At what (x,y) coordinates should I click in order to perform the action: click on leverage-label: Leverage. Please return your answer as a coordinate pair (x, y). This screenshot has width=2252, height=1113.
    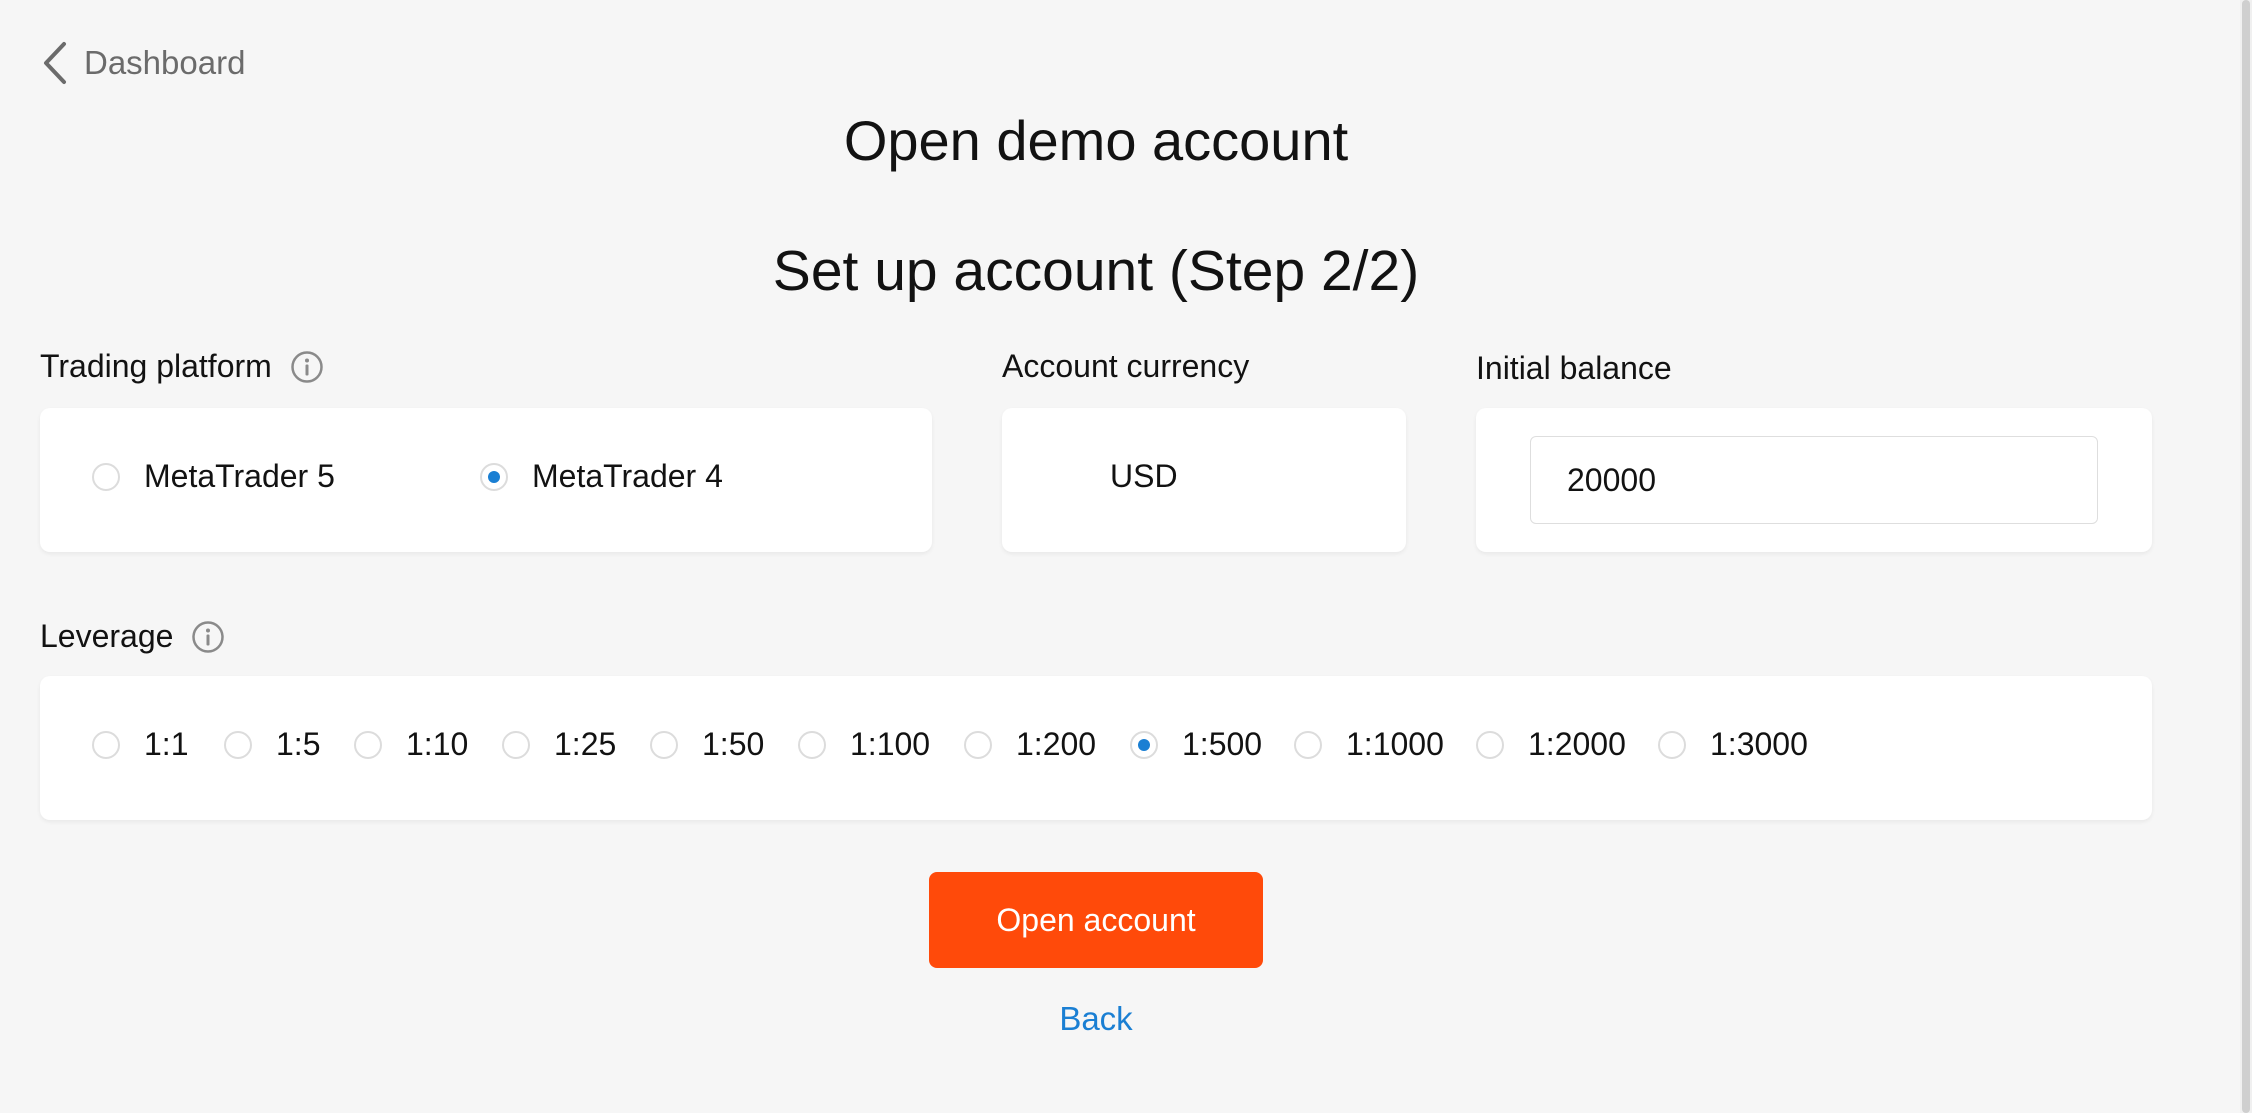
    Looking at the image, I should click on (107, 636).